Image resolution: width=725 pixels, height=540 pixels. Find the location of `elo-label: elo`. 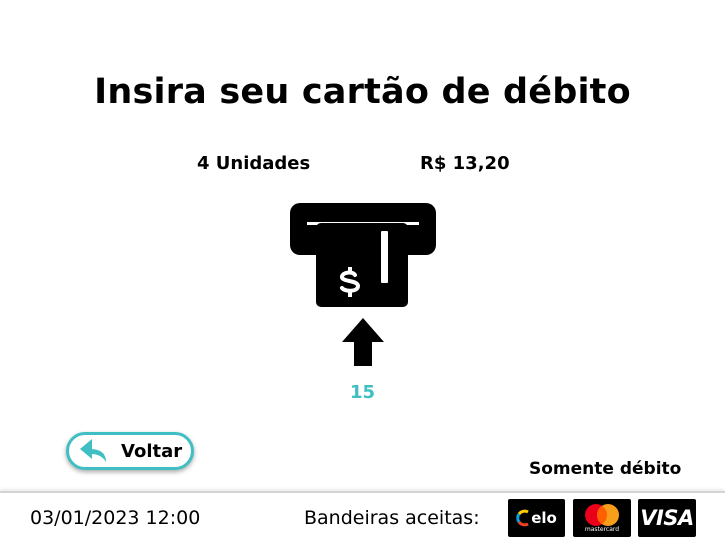

elo-label: elo is located at coordinates (544, 518).